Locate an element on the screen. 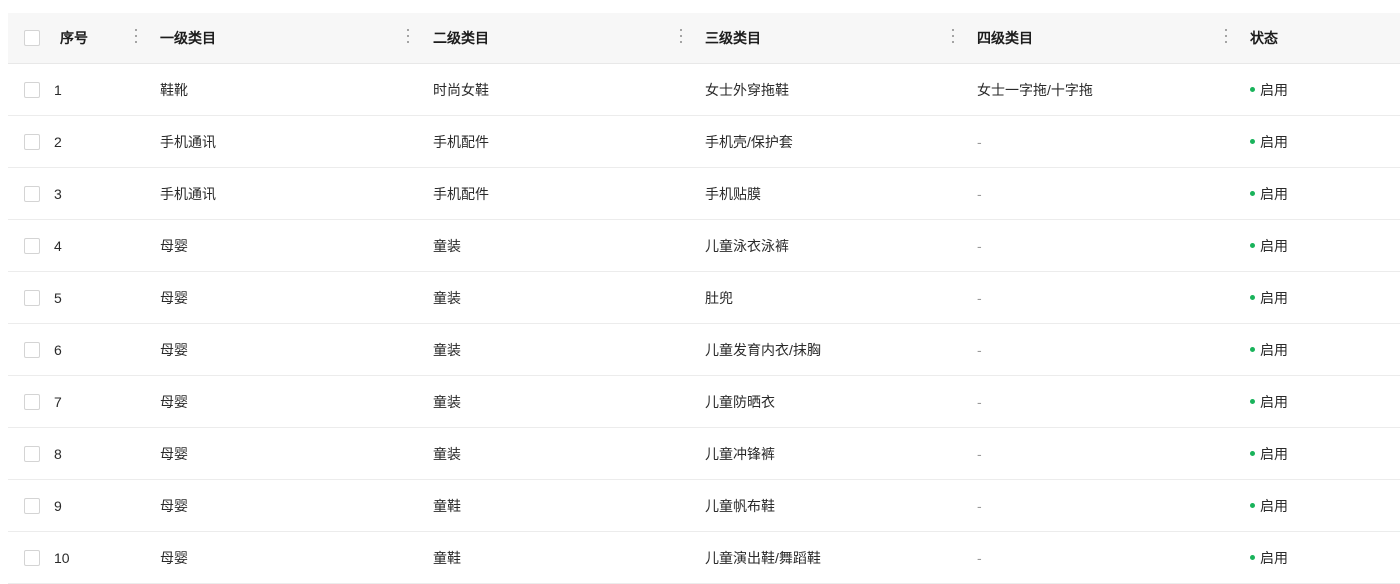  row-level1: 鞋靴 is located at coordinates (174, 89).